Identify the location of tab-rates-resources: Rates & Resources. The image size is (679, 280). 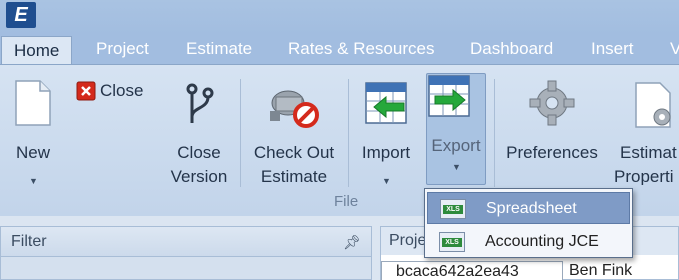
(361, 49).